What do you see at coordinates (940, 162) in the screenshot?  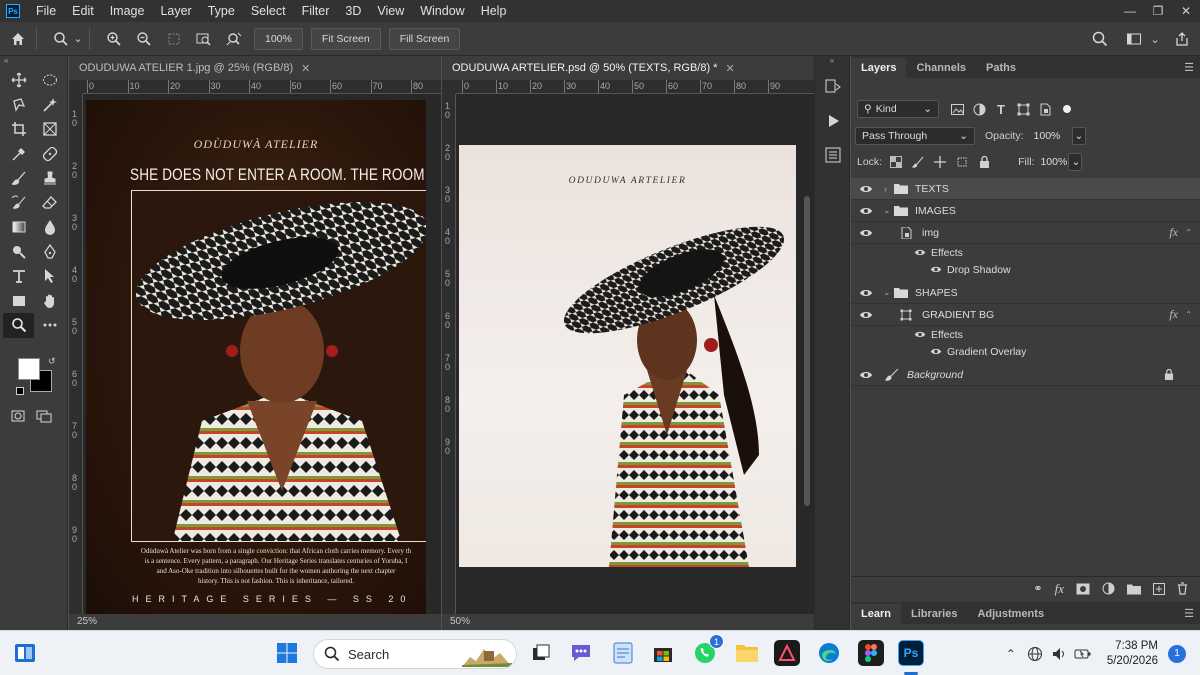 I see `lock-position-icon` at bounding box center [940, 162].